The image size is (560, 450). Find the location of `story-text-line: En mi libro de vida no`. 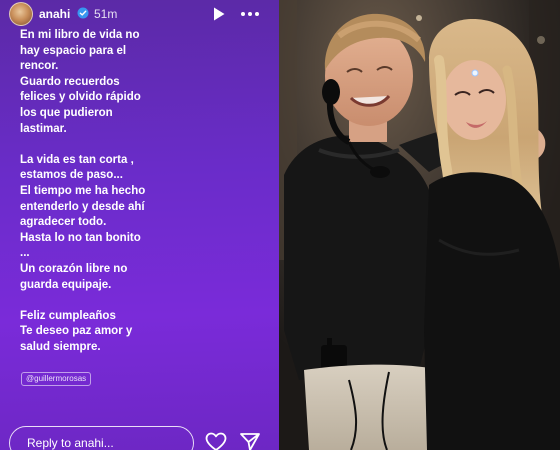

story-text-line: En mi libro de vida no is located at coordinates (80, 35).